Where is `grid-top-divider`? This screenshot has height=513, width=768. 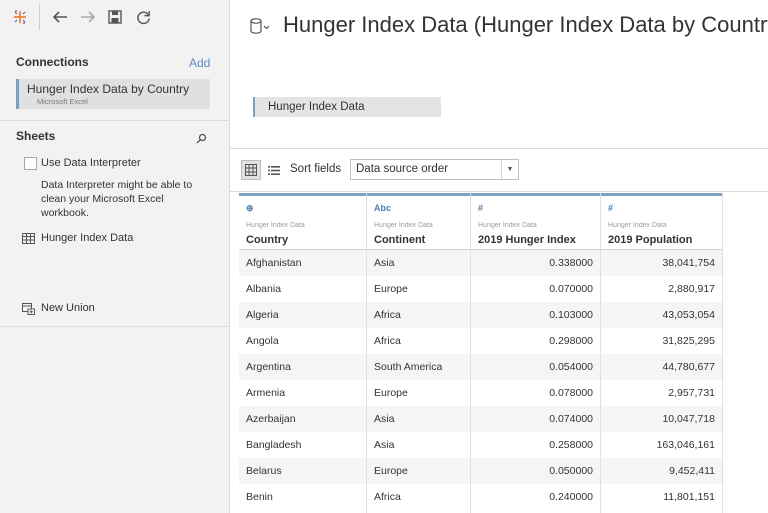
grid-top-divider is located at coordinates (499, 191).